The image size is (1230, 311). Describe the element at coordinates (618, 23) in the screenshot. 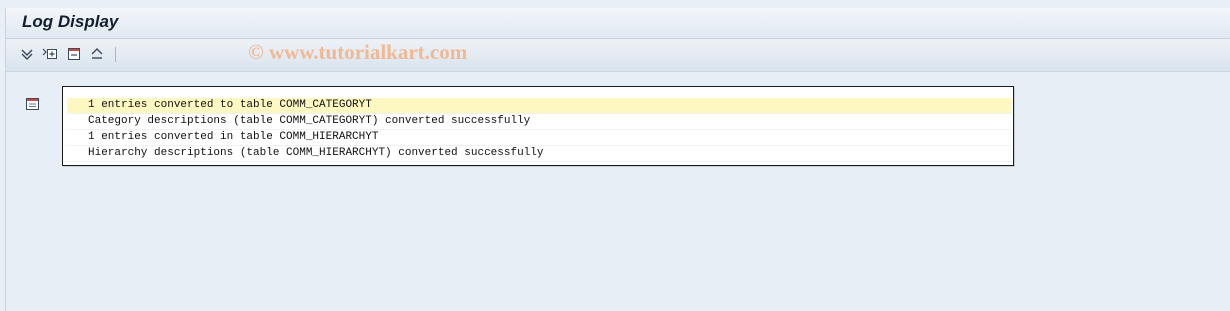

I see `title-bar: Log Display` at that location.